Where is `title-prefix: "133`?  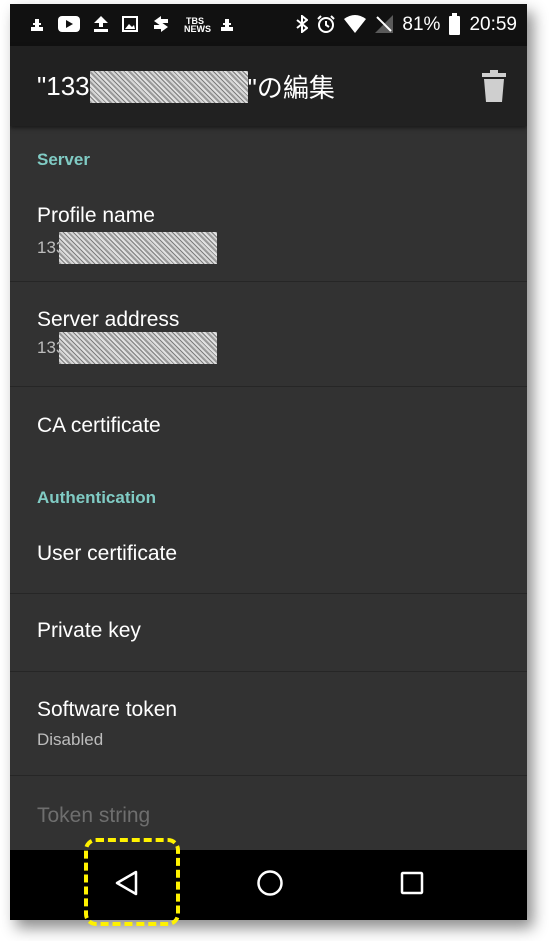 title-prefix: "133 is located at coordinates (63, 86).